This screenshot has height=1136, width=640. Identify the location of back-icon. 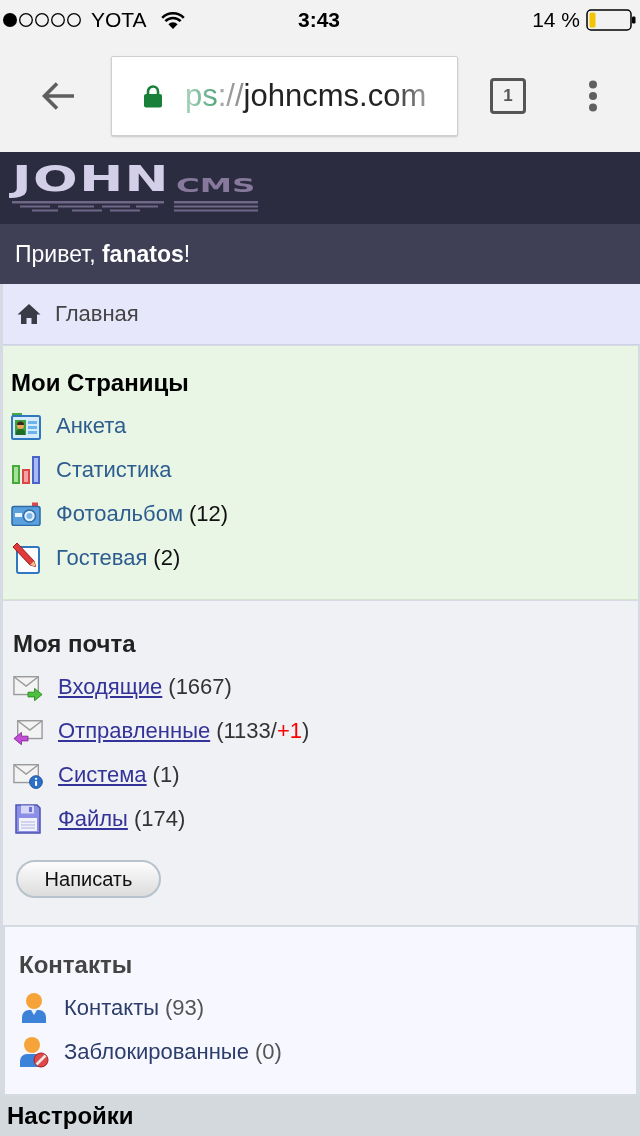
(58, 96).